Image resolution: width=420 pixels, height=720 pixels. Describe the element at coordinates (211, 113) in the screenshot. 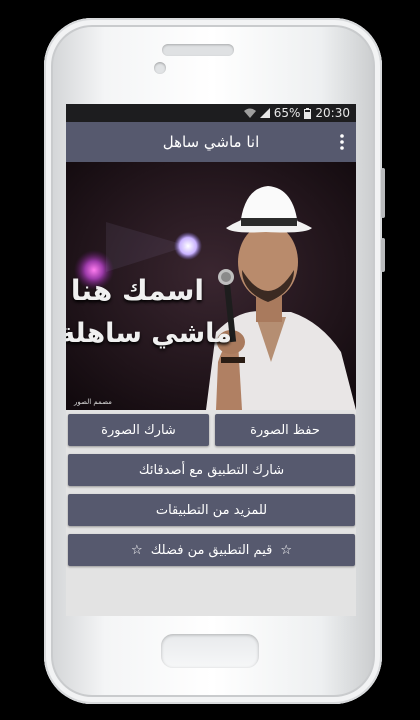

I see `status-bar: 65% 20:30` at that location.